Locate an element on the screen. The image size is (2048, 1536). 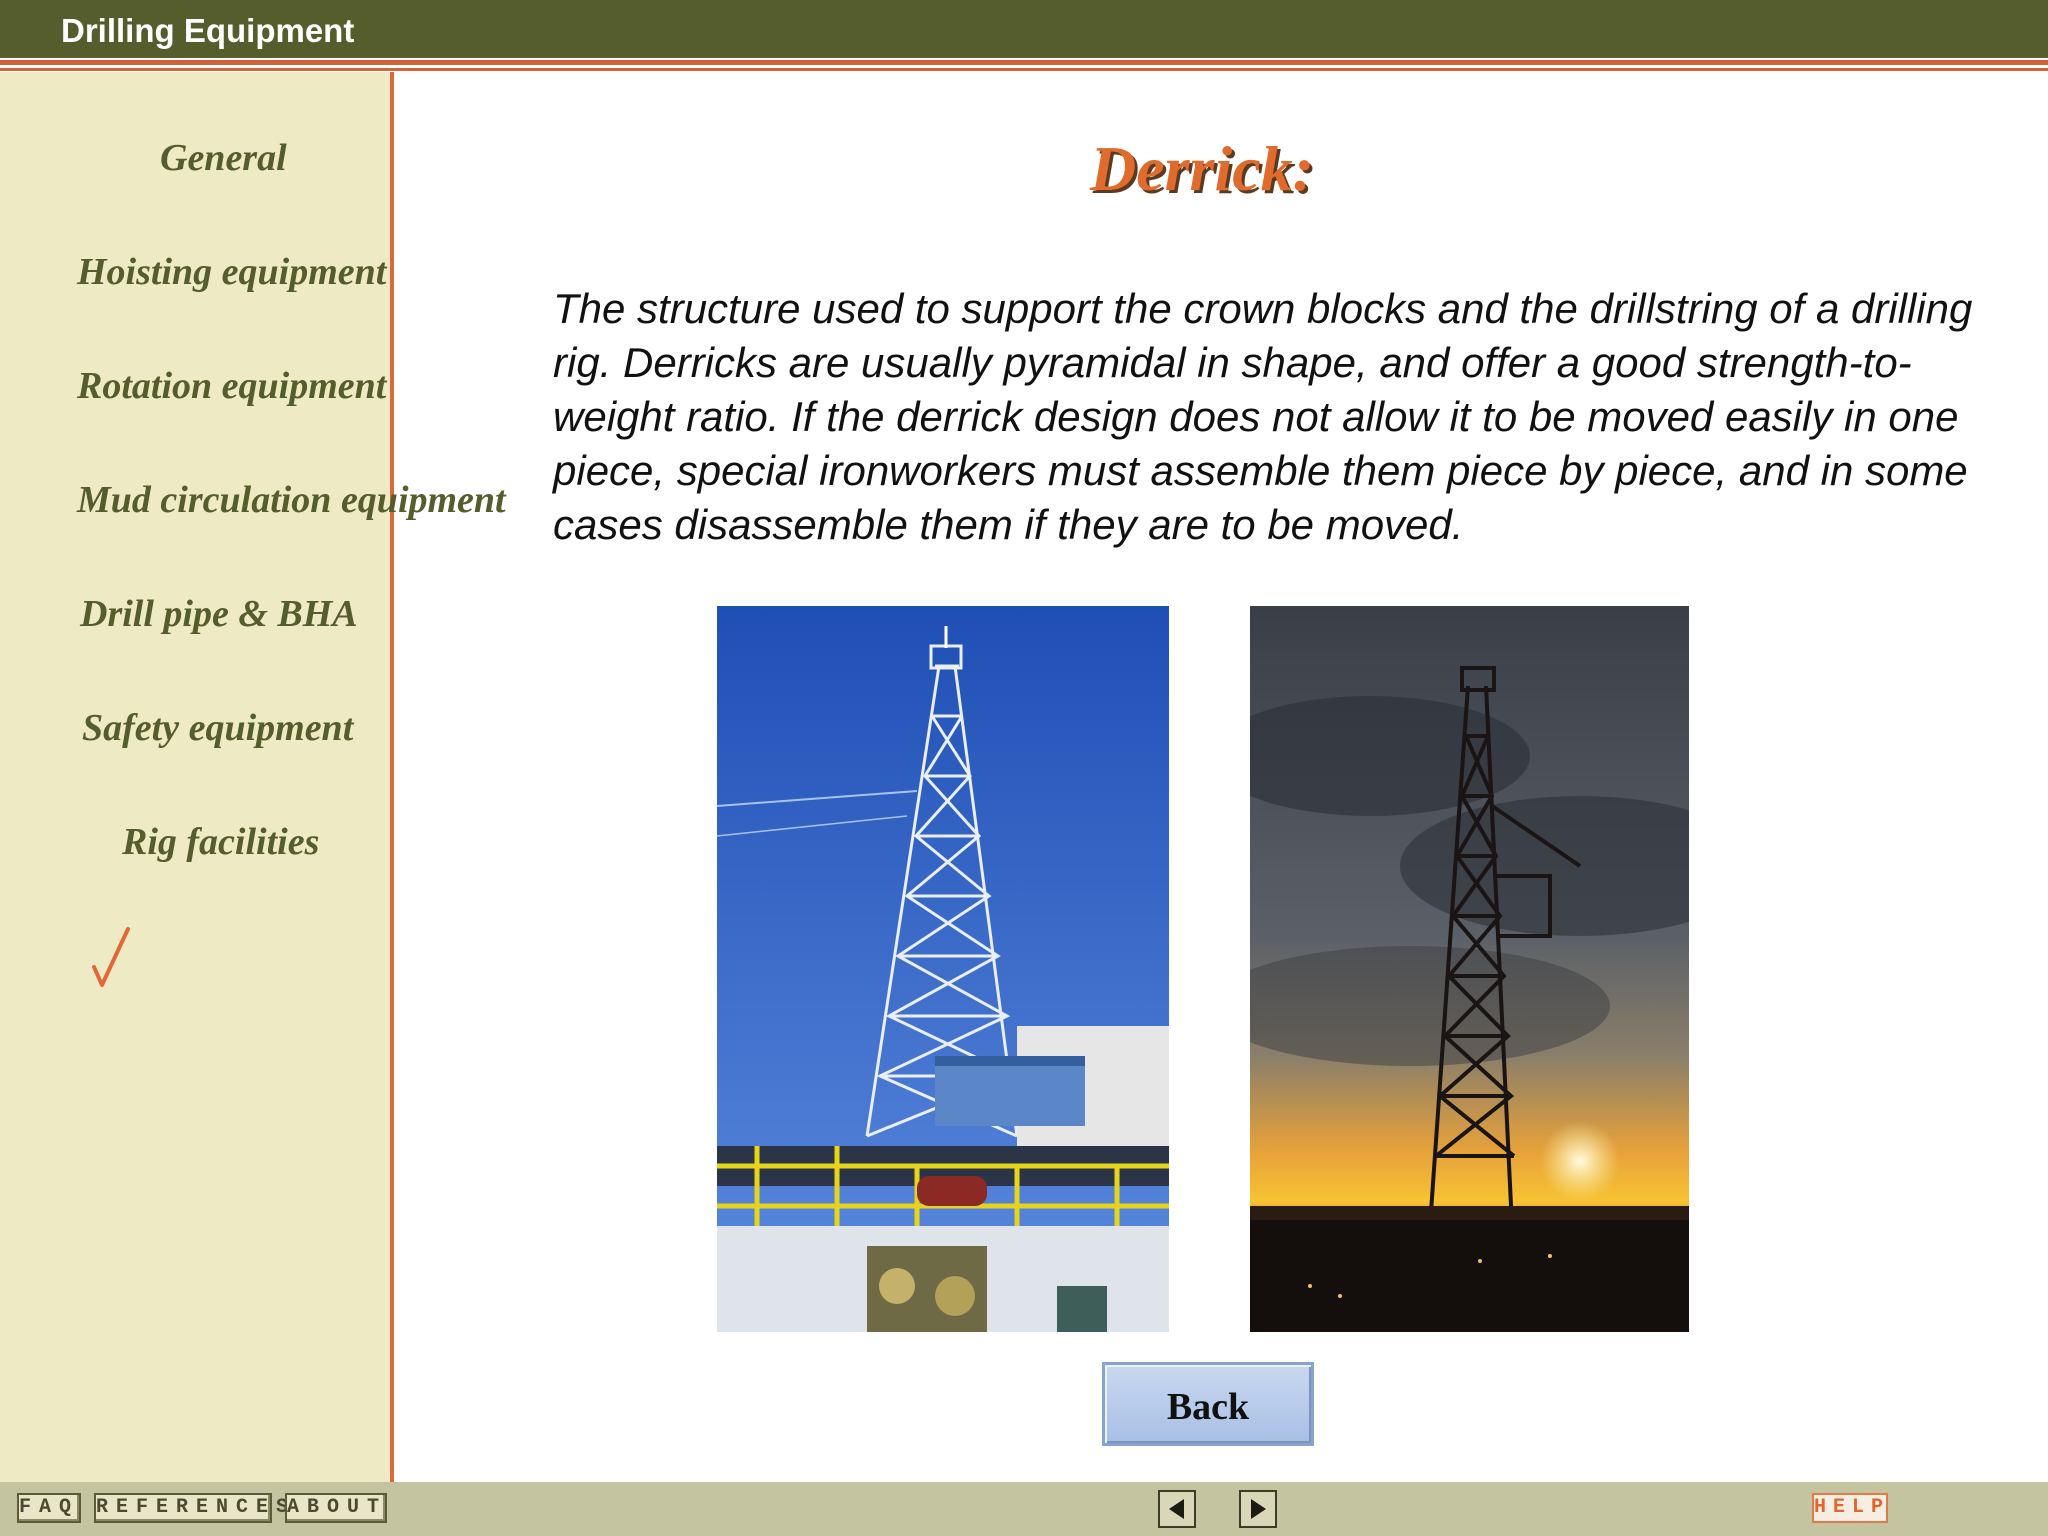
back-button: Back is located at coordinates (1208, 1404).